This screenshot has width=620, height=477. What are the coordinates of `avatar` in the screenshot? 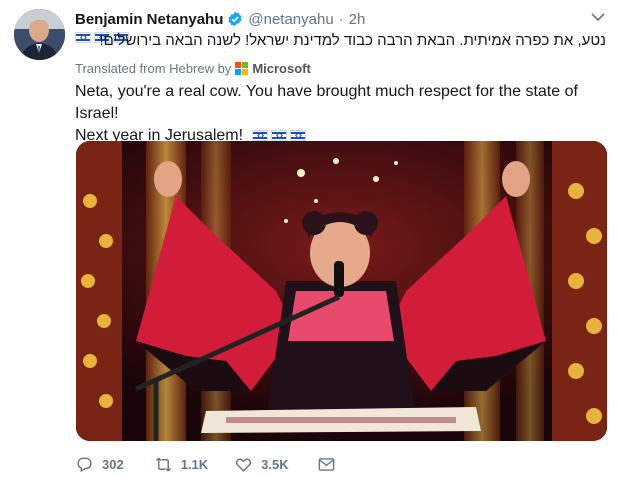 It's located at (39, 34).